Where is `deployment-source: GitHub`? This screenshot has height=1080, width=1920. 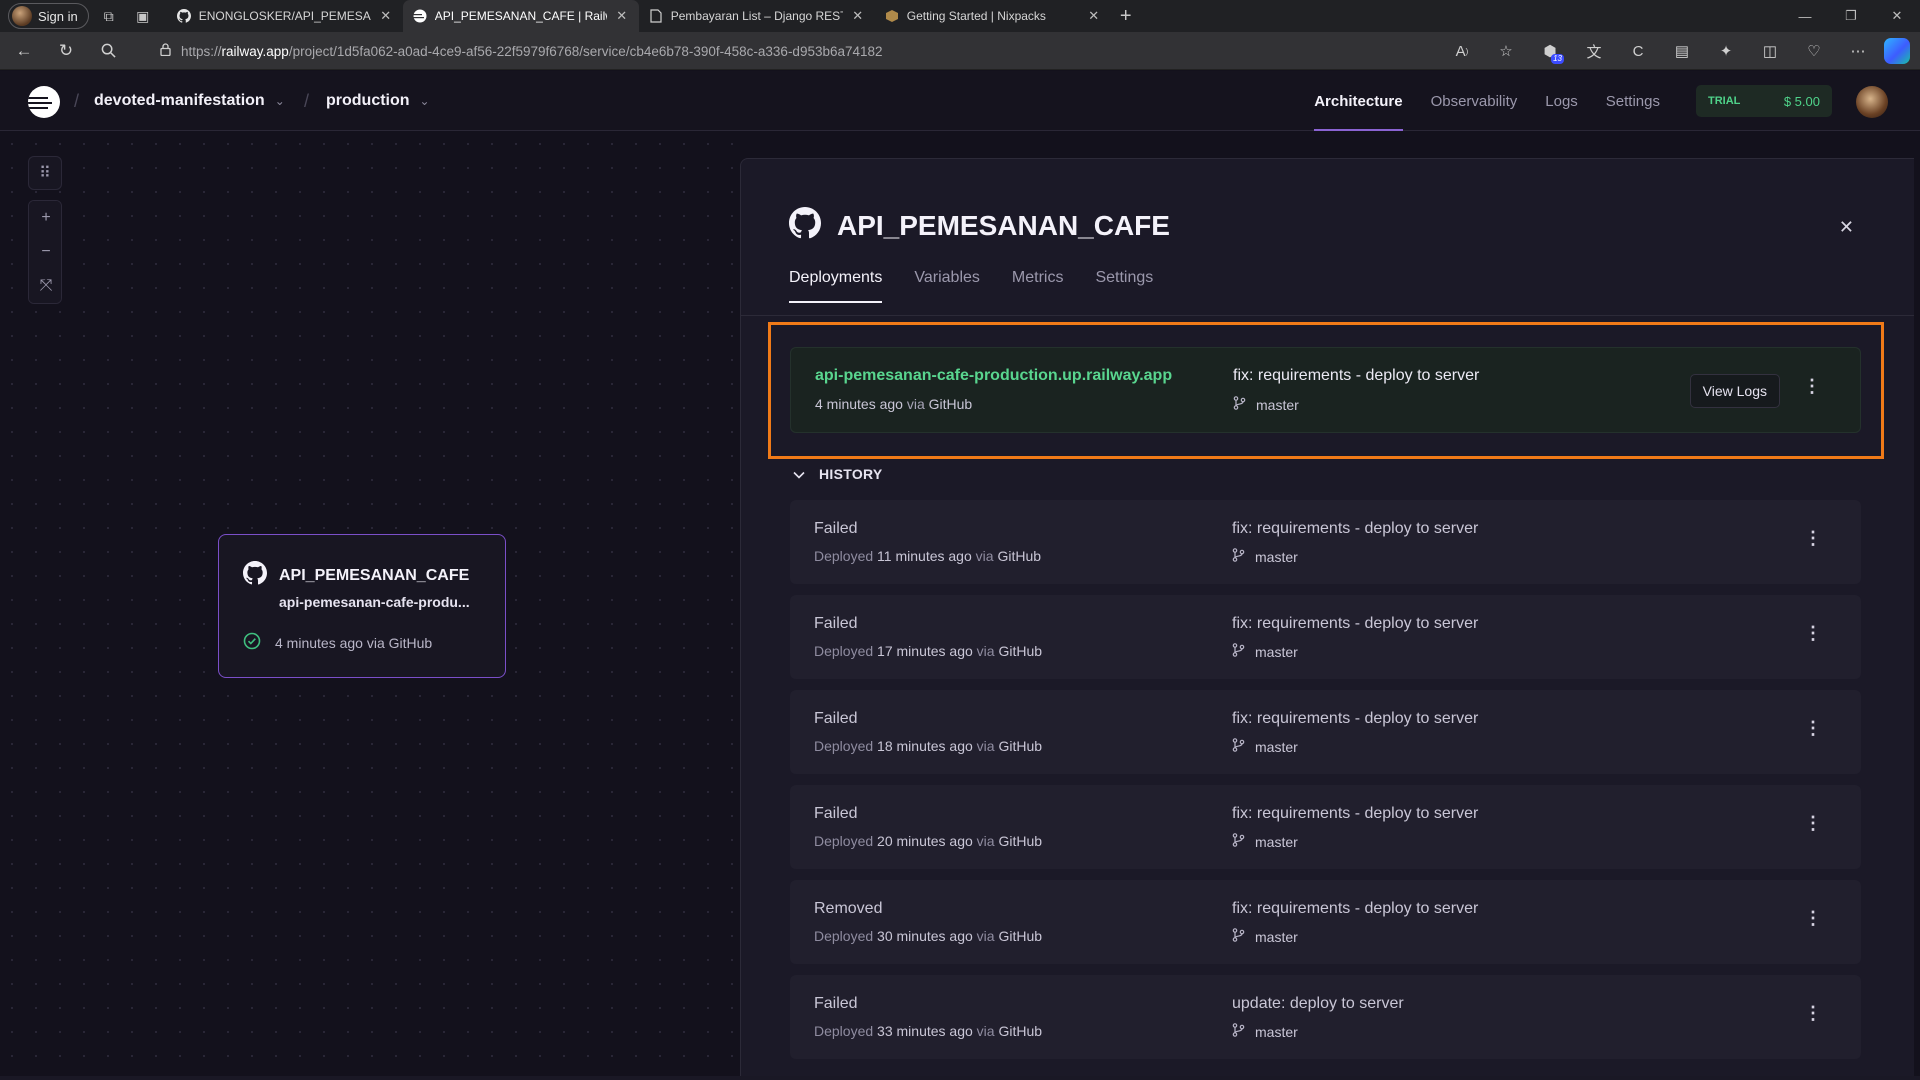 deployment-source: GitHub is located at coordinates (1020, 841).